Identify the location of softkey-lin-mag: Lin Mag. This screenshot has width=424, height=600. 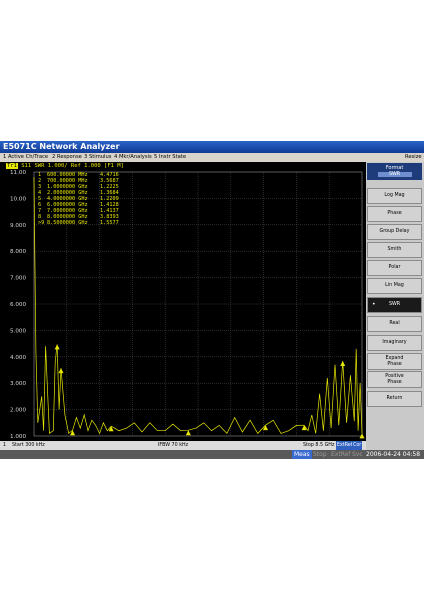
(394, 286).